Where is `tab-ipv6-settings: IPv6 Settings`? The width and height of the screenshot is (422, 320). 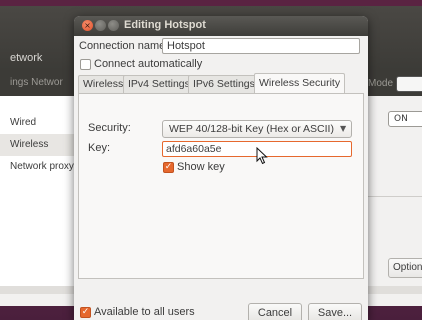 tab-ipv6-settings: IPv6 Settings is located at coordinates (224, 84).